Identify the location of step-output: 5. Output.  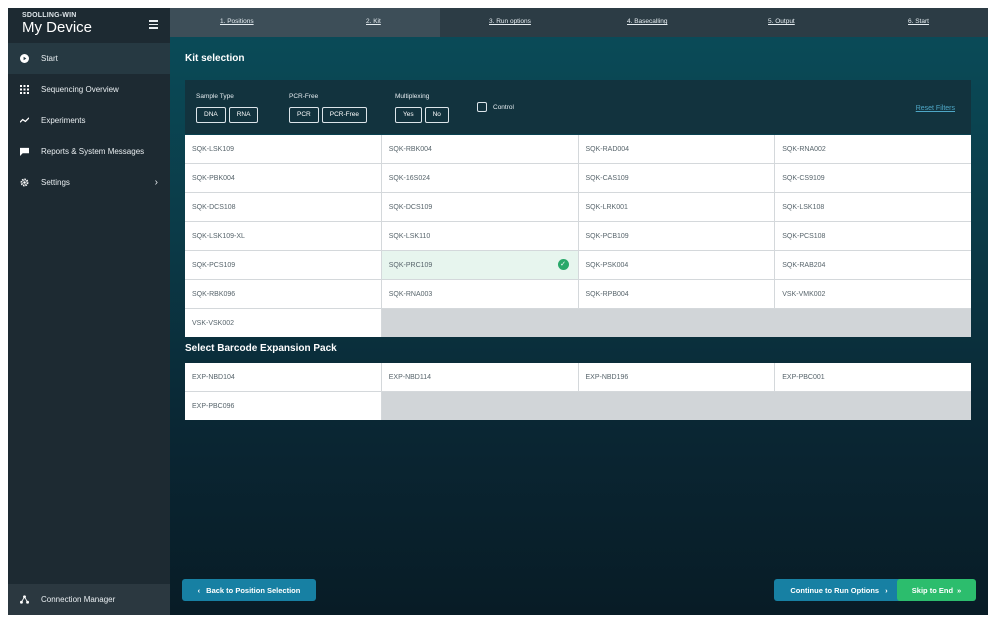
(781, 21).